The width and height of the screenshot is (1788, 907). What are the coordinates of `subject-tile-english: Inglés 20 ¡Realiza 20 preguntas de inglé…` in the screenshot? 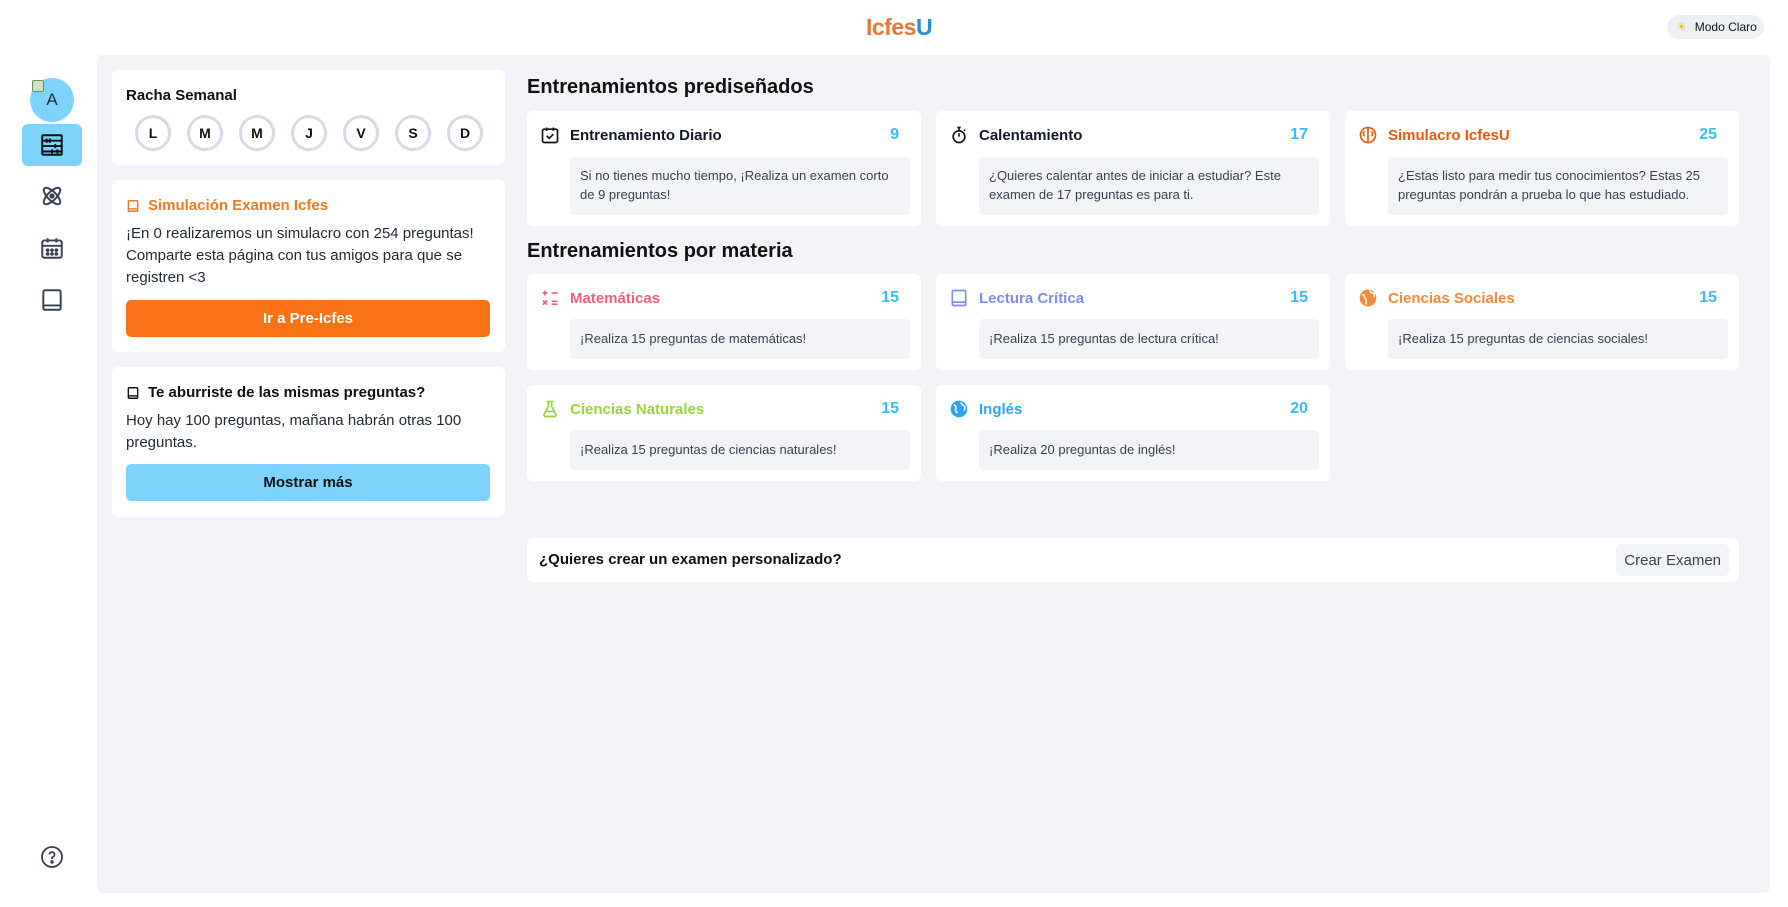 It's located at (1133, 433).